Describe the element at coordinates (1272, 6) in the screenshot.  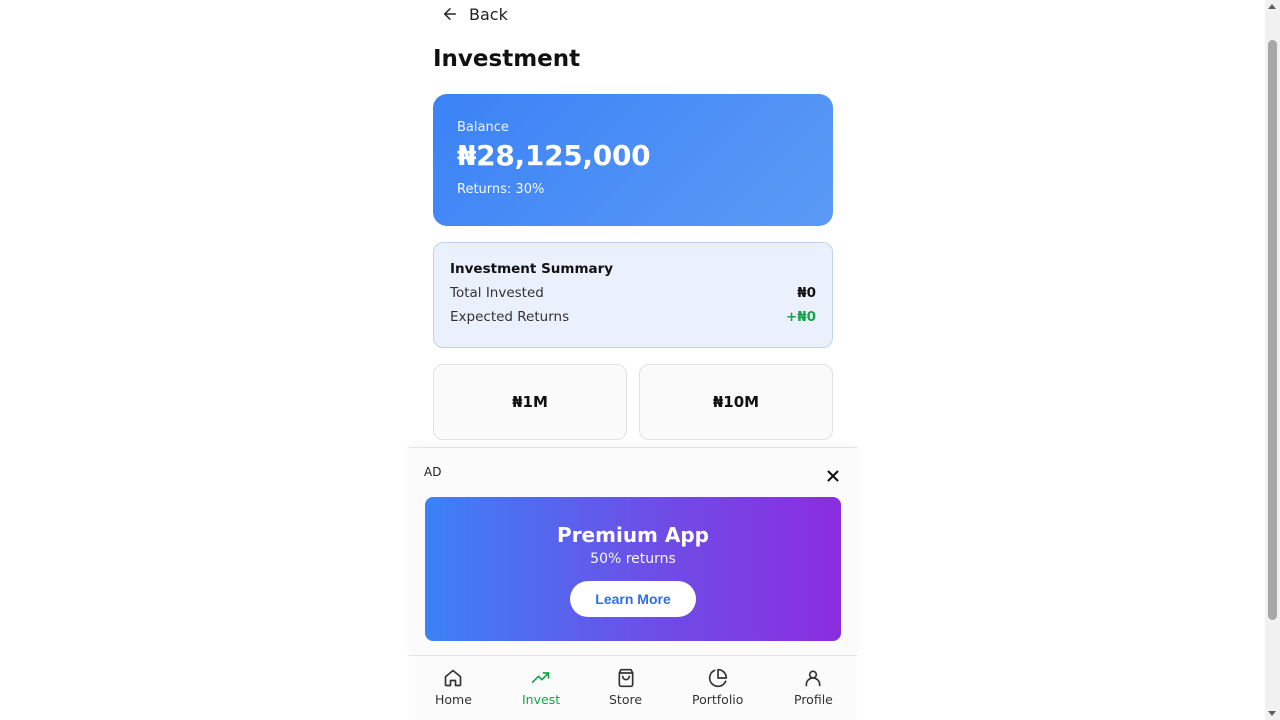
I see `scroll-up-icon` at that location.